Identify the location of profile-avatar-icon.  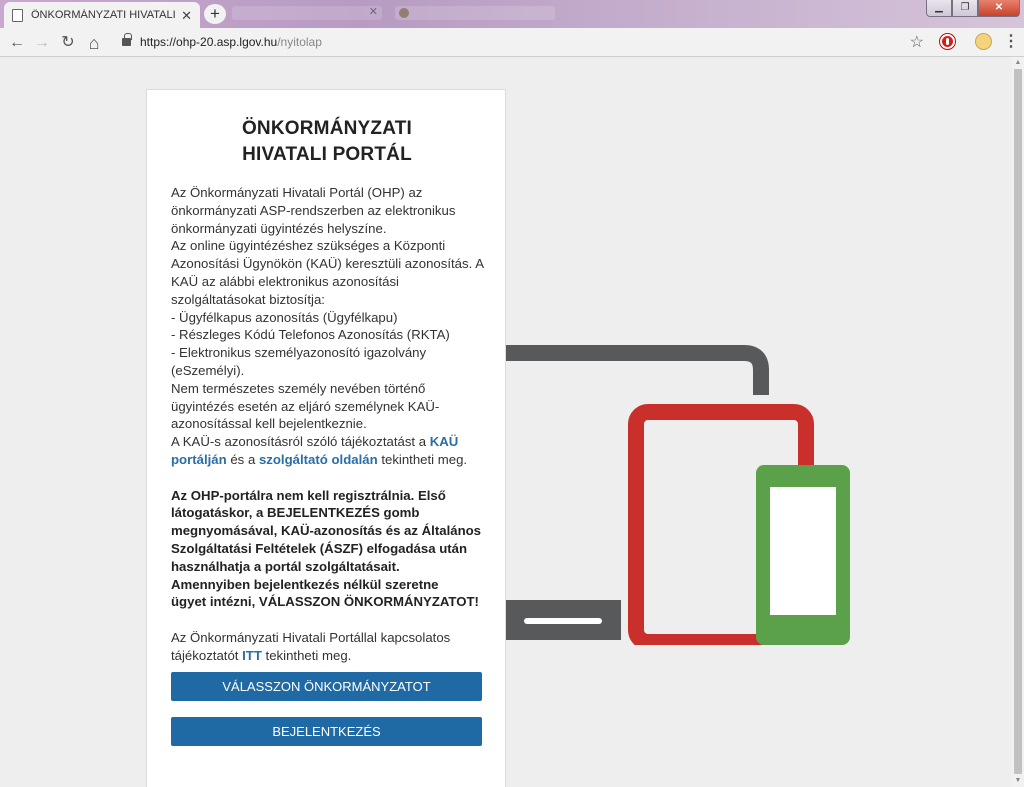
(983, 41).